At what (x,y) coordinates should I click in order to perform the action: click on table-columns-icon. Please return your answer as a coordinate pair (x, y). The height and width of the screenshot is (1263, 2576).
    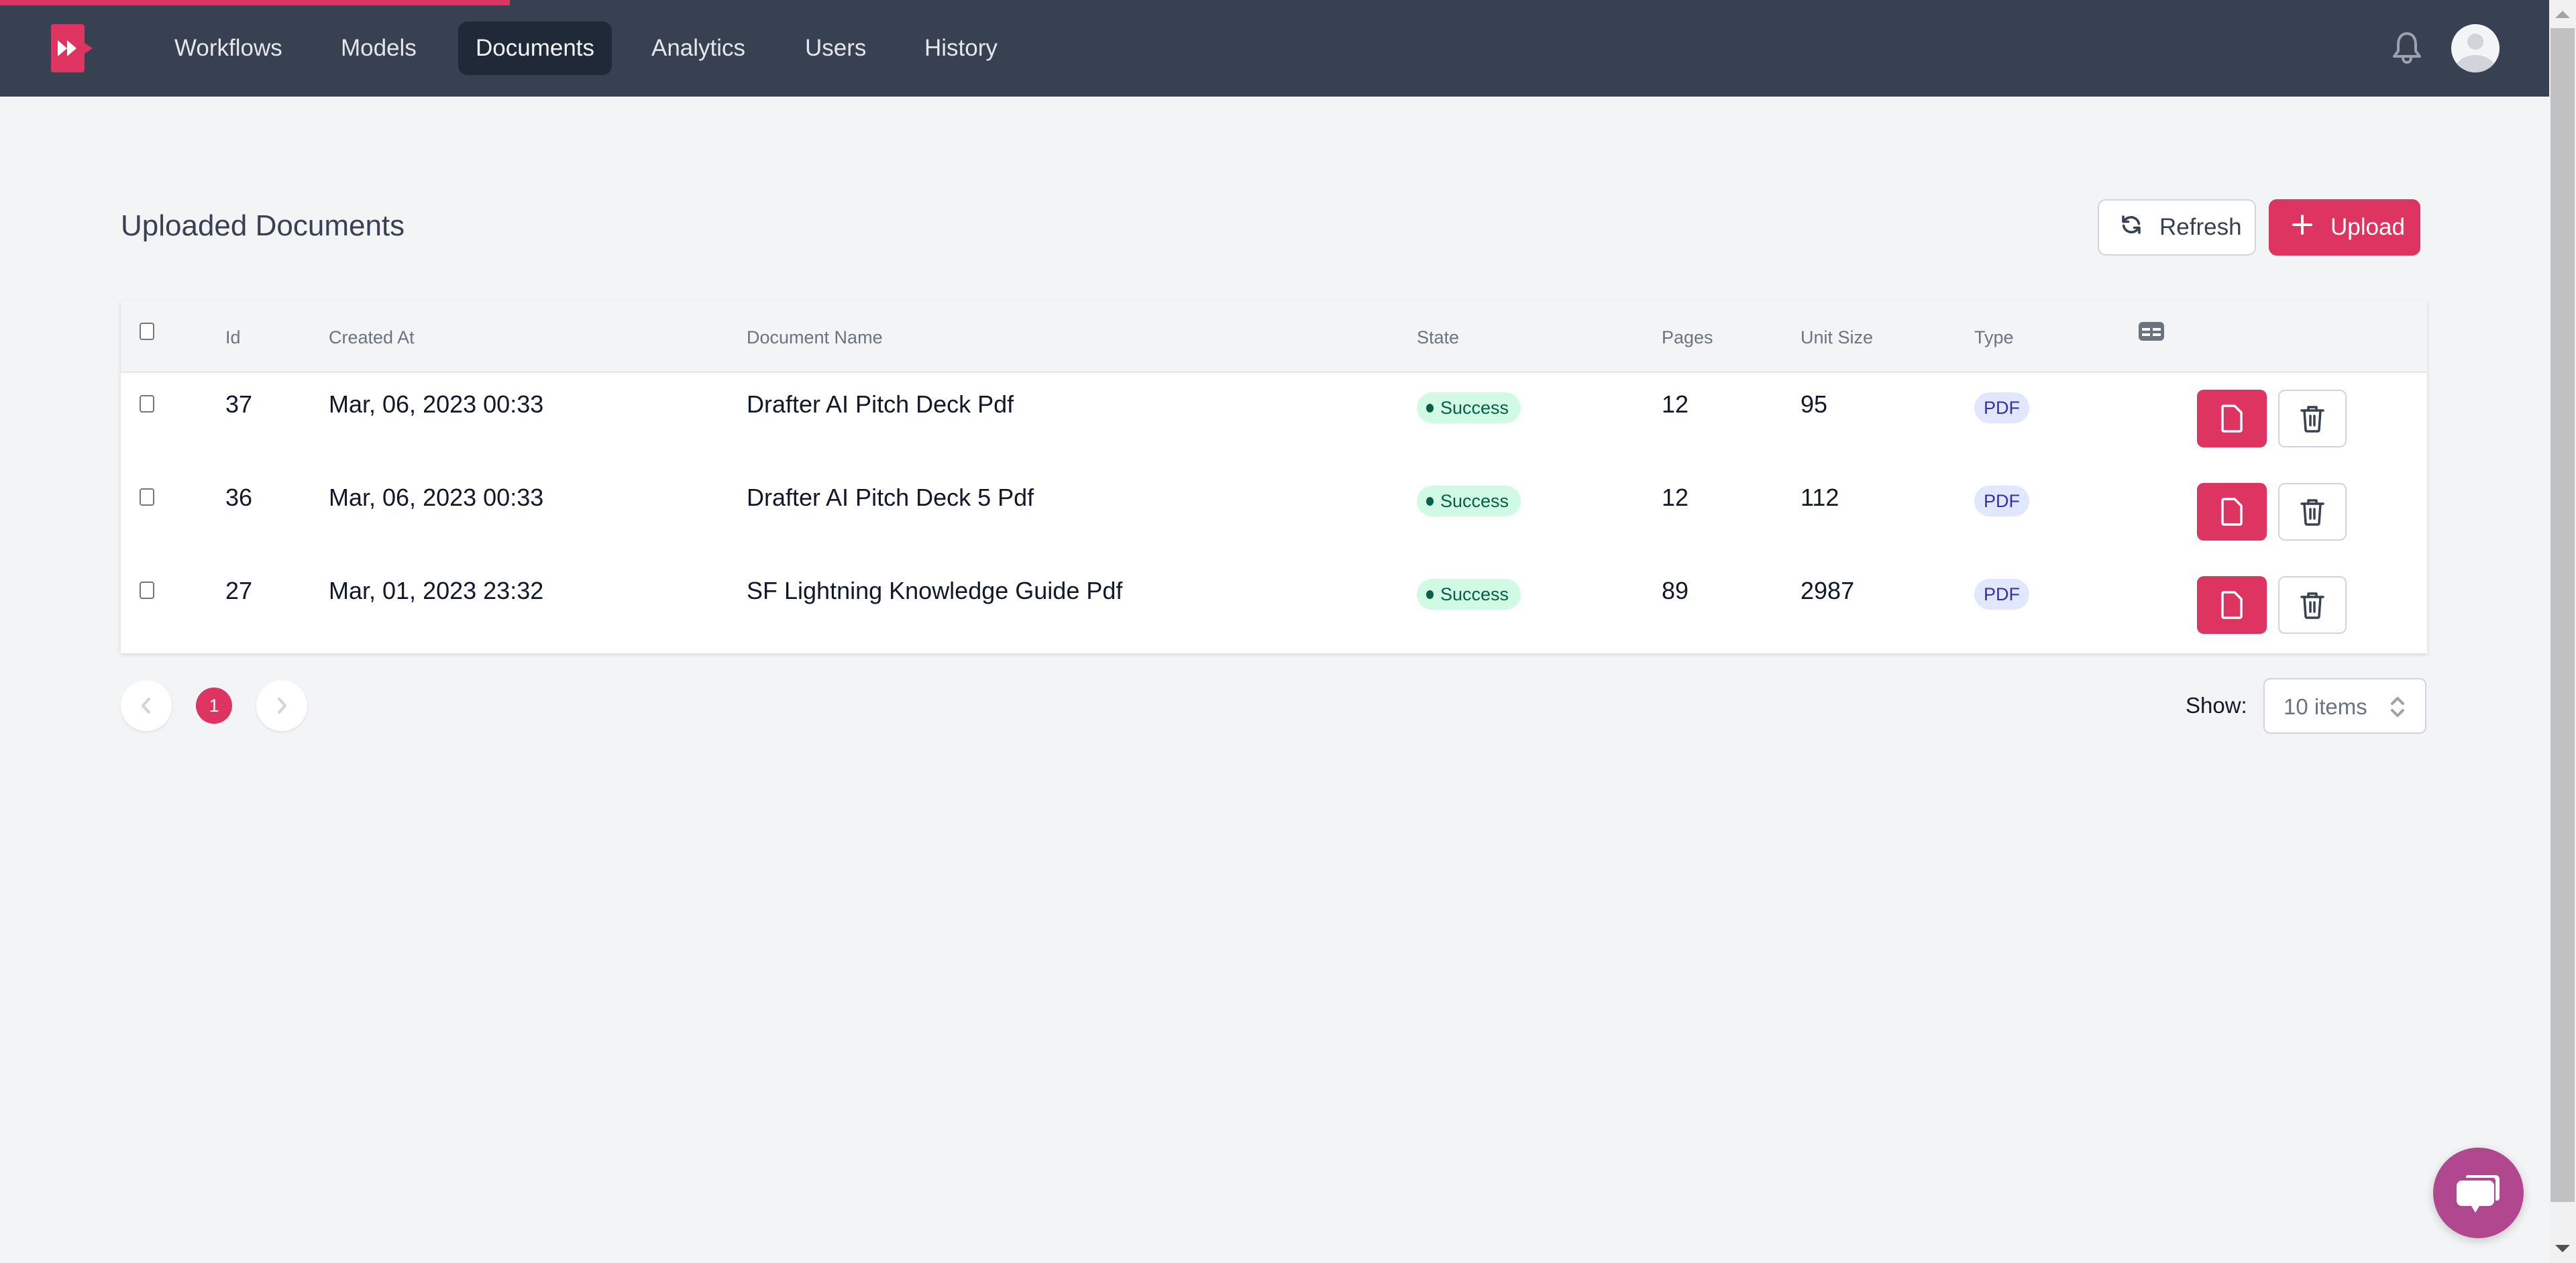
    Looking at the image, I should click on (2151, 333).